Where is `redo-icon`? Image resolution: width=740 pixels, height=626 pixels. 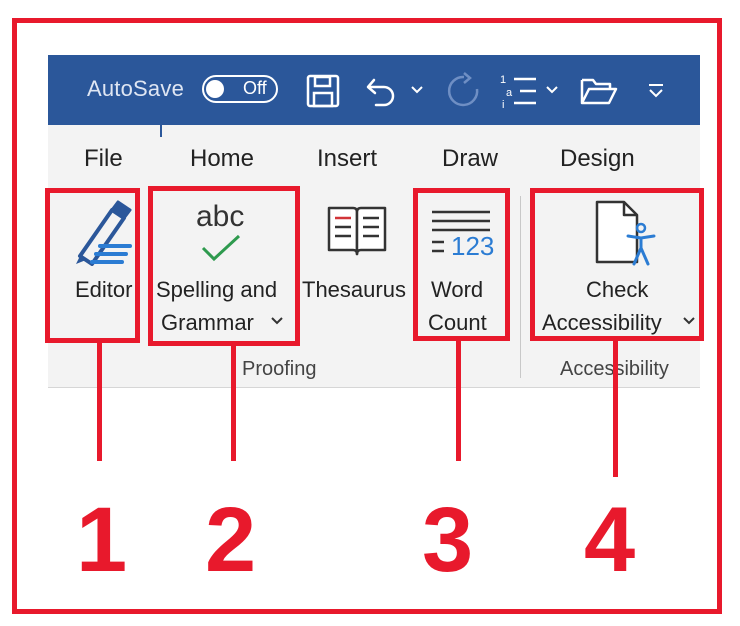
redo-icon is located at coordinates (463, 91).